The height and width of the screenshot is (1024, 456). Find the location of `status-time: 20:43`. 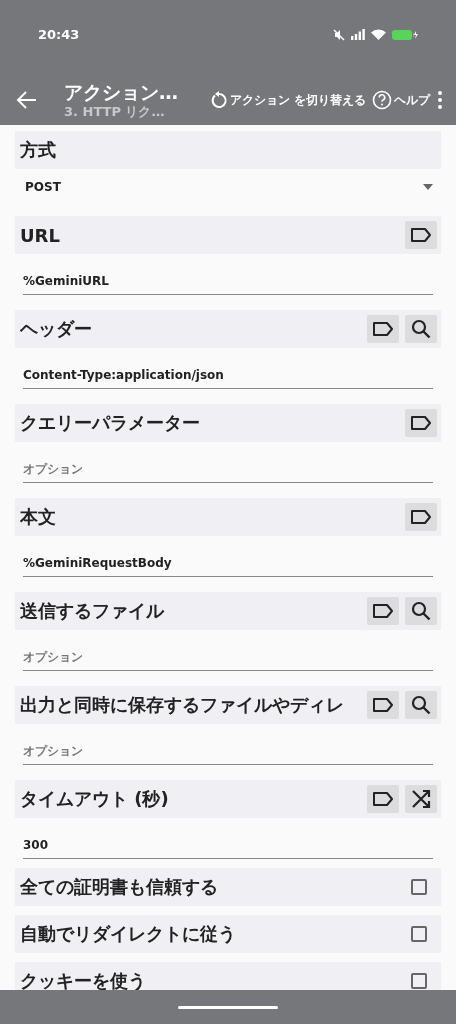

status-time: 20:43 is located at coordinates (59, 34).